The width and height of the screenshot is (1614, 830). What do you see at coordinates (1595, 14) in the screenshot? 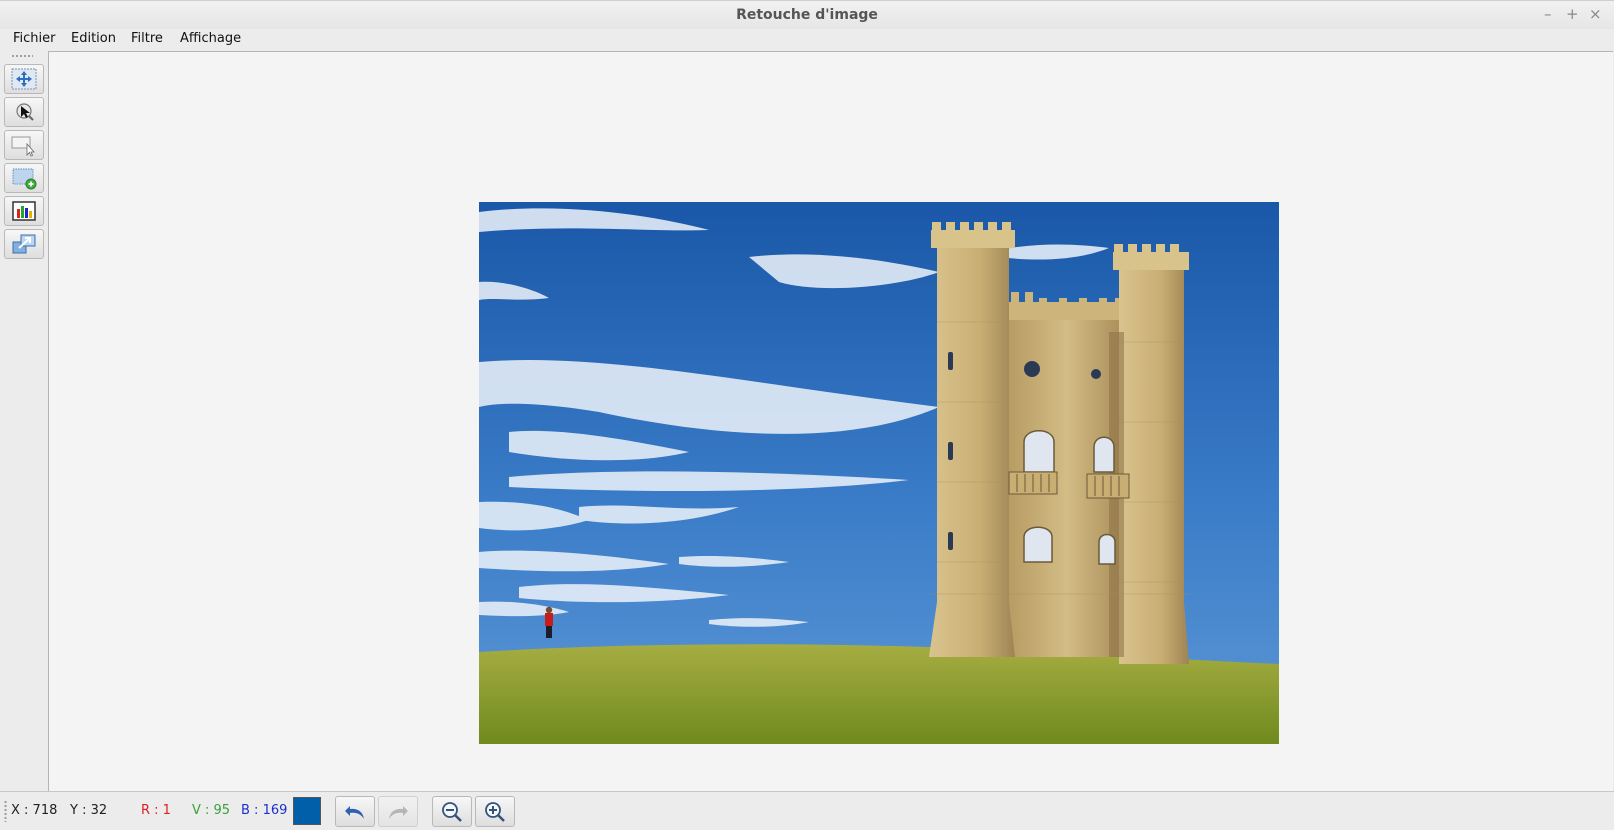
I see `close-button: ×` at bounding box center [1595, 14].